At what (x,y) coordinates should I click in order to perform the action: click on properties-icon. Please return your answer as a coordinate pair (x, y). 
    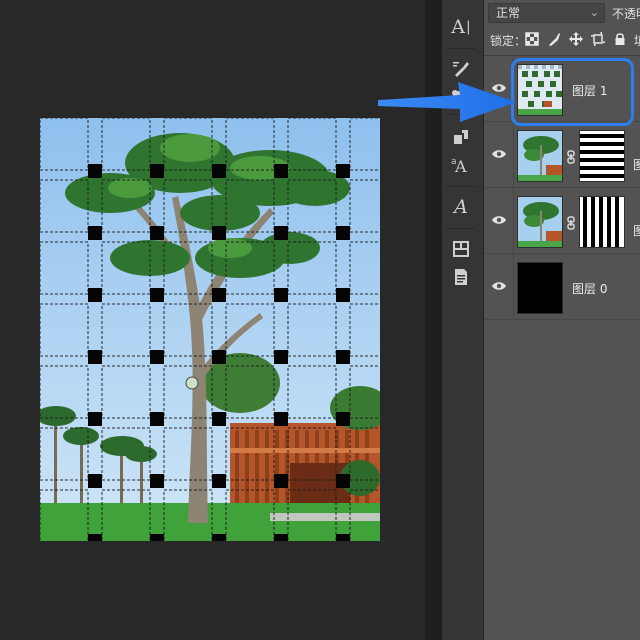
    Looking at the image, I should click on (461, 249).